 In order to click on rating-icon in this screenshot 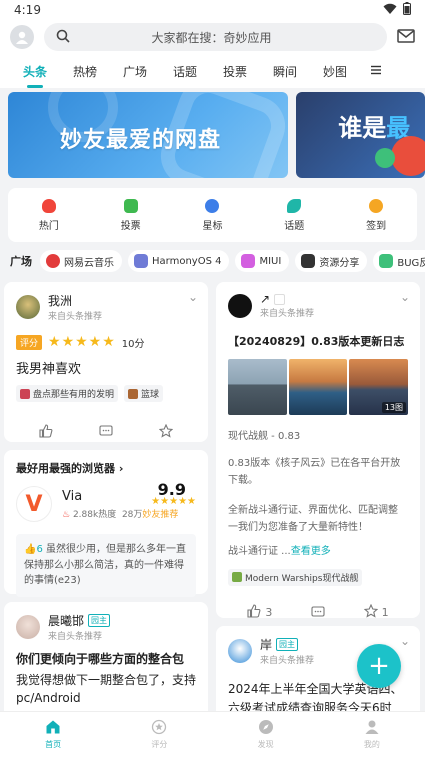, I will do `click(159, 728)`.